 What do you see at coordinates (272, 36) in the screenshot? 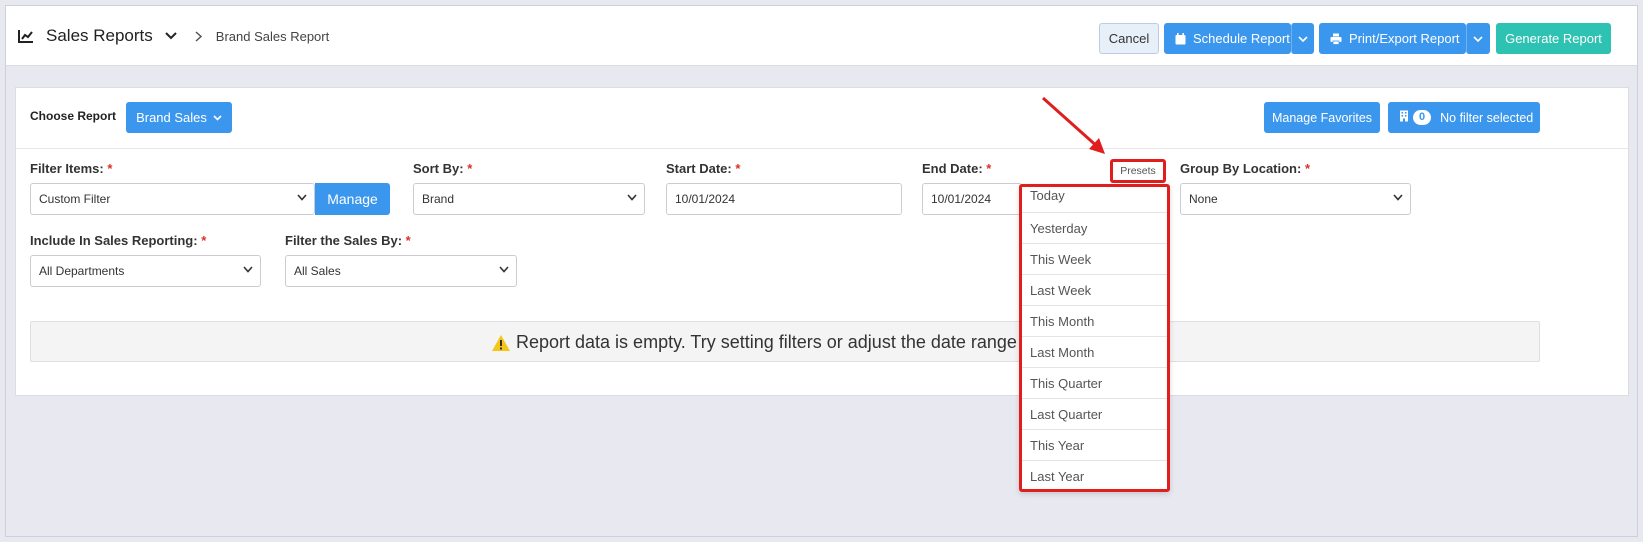
I see `breadcrumb: Brand Sales Report` at bounding box center [272, 36].